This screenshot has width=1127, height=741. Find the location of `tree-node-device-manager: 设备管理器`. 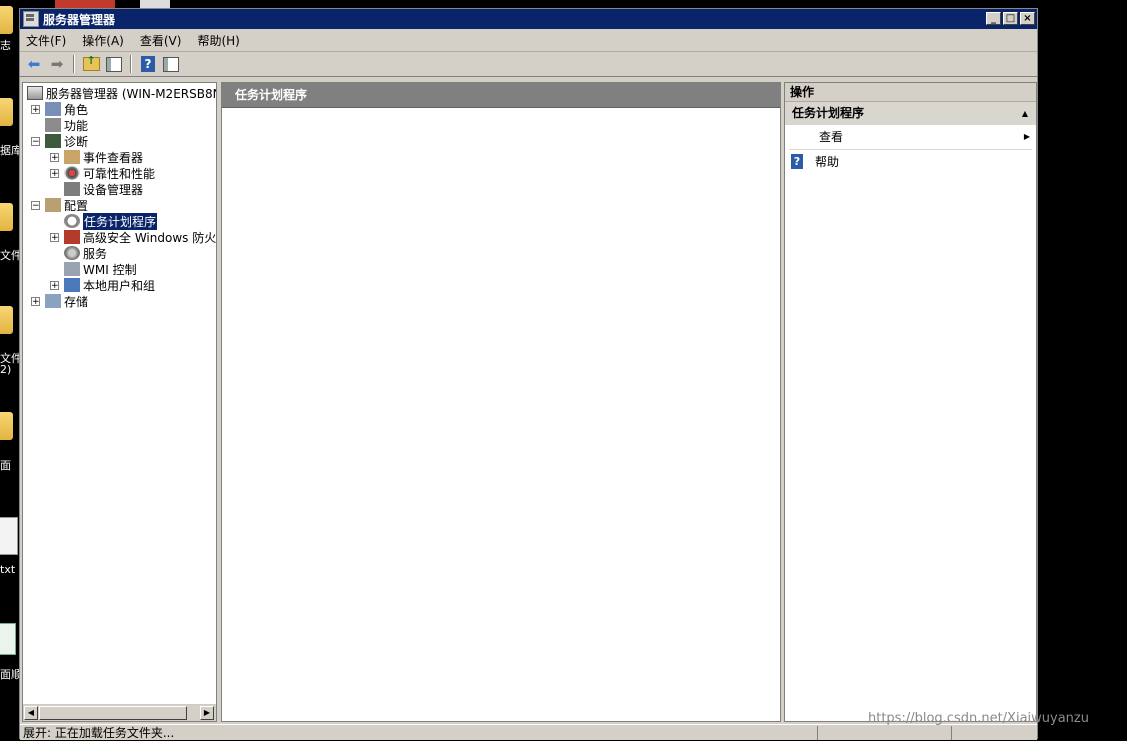

tree-node-device-manager: 设备管理器 is located at coordinates (103, 189).